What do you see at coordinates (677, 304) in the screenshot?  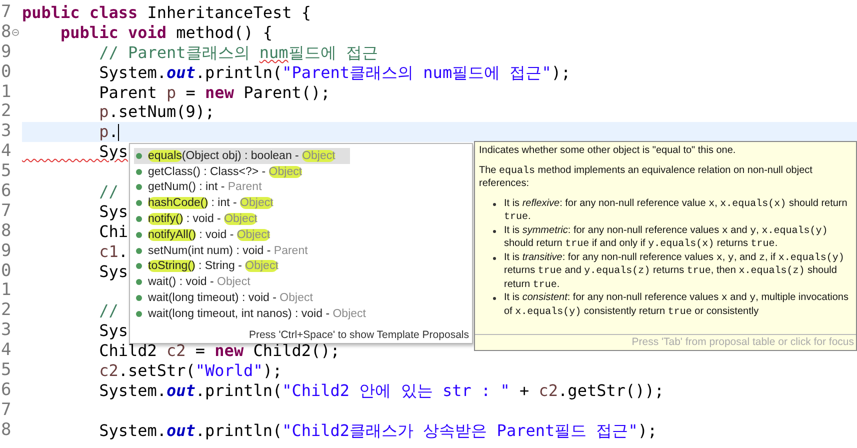 I see `doc-list-item: It is consistent: for any non-null reference values x and y, multiple invocations of x.equals(y) consistently return true or consistently` at bounding box center [677, 304].